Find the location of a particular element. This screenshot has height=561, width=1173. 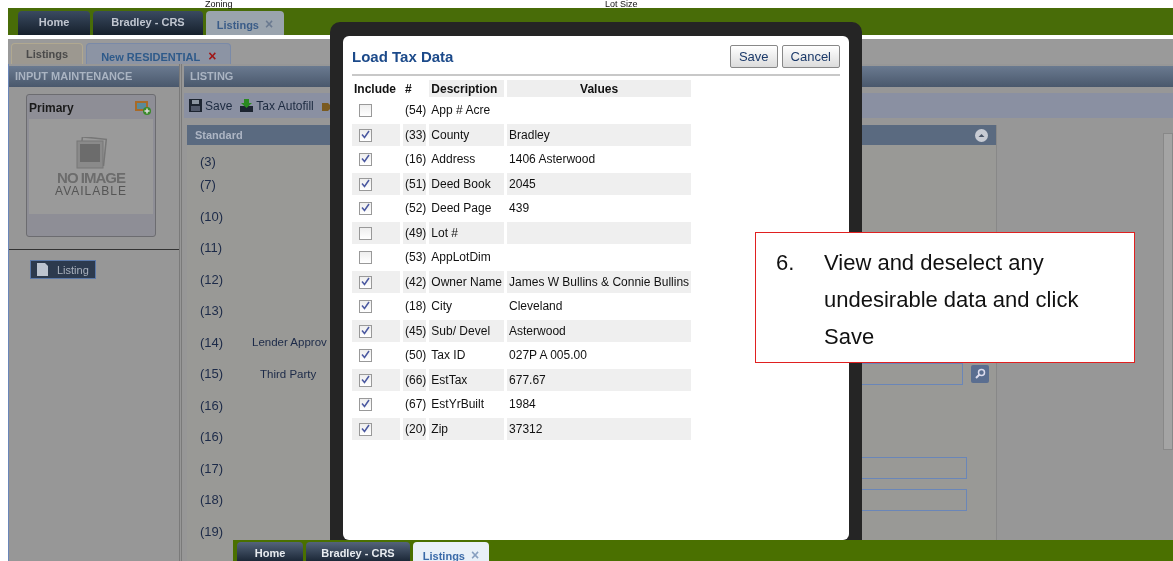

field-number: (3) is located at coordinates (208, 161).